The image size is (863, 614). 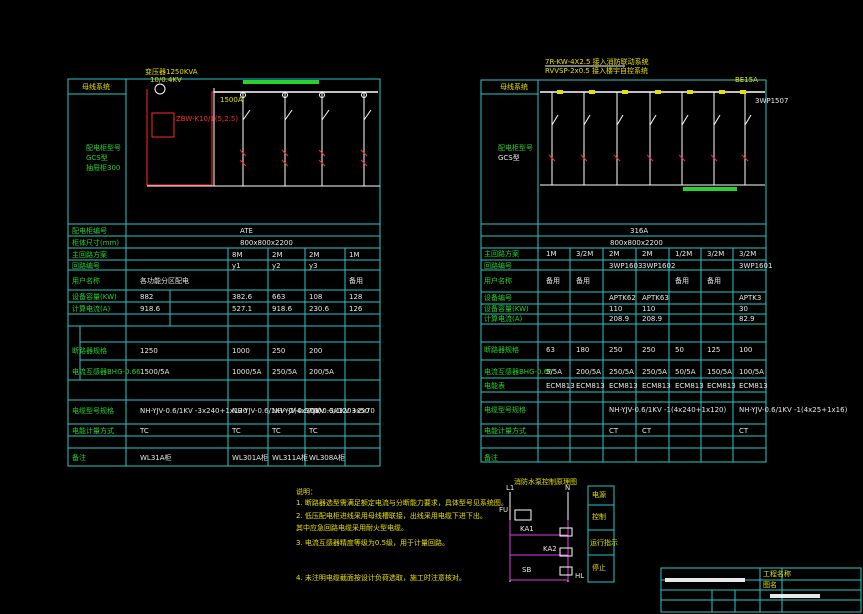 What do you see at coordinates (250, 457) in the screenshot?
I see `left-row-cell: WL301A柜` at bounding box center [250, 457].